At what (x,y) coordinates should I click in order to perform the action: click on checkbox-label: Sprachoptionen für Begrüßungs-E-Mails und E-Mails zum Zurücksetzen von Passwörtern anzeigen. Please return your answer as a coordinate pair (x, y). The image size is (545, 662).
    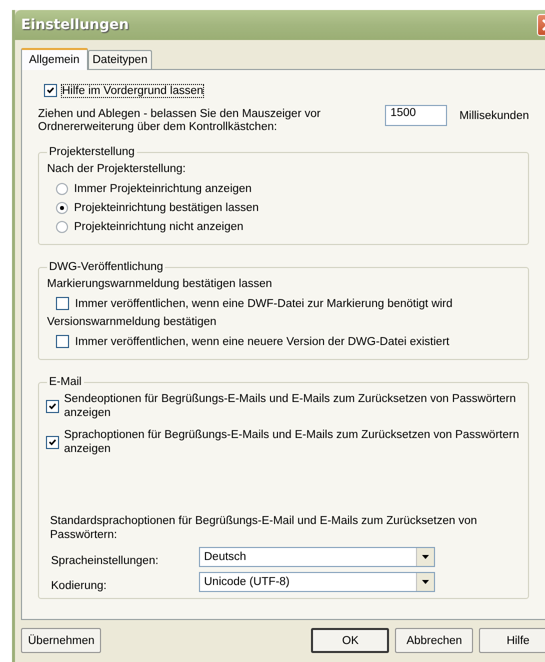
    Looking at the image, I should click on (292, 442).